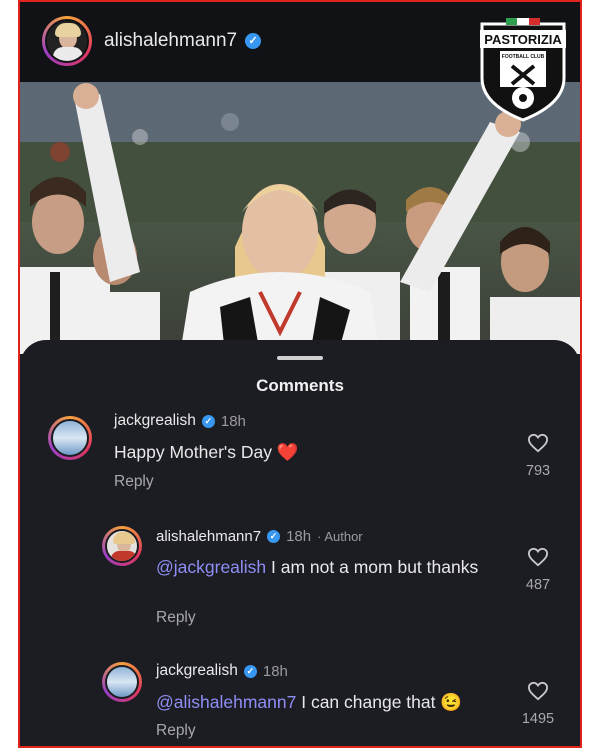 This screenshot has width=600, height=750. What do you see at coordinates (300, 385) in the screenshot?
I see `comments-title: Comments` at bounding box center [300, 385].